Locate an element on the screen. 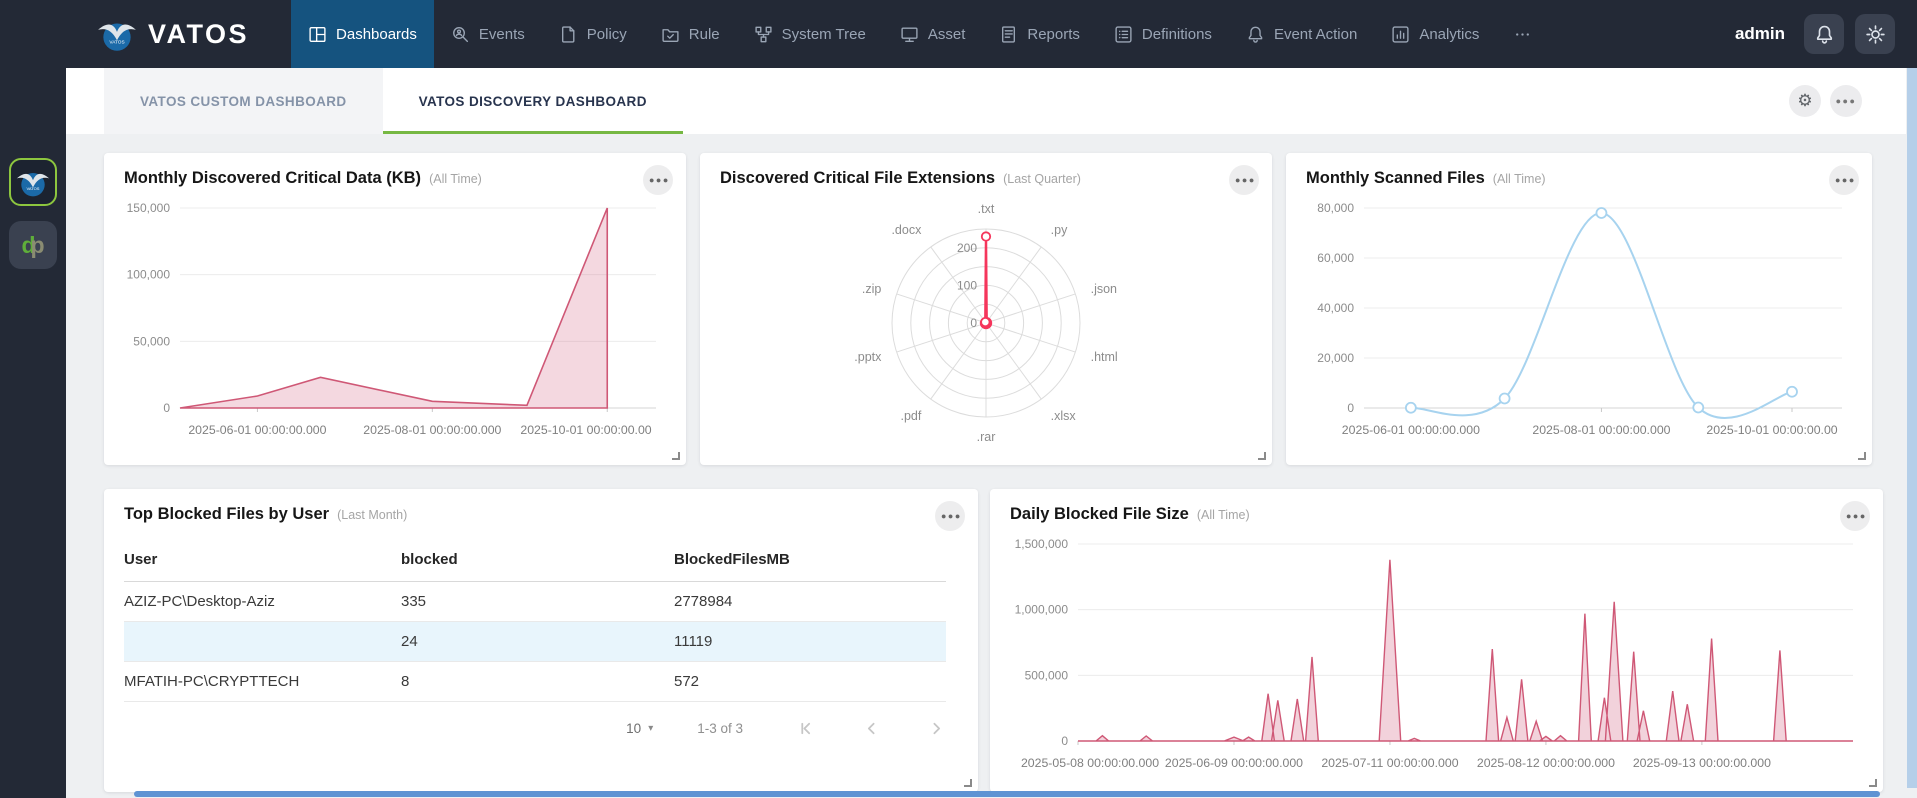 The height and width of the screenshot is (798, 1917). username: admin is located at coordinates (1760, 34).